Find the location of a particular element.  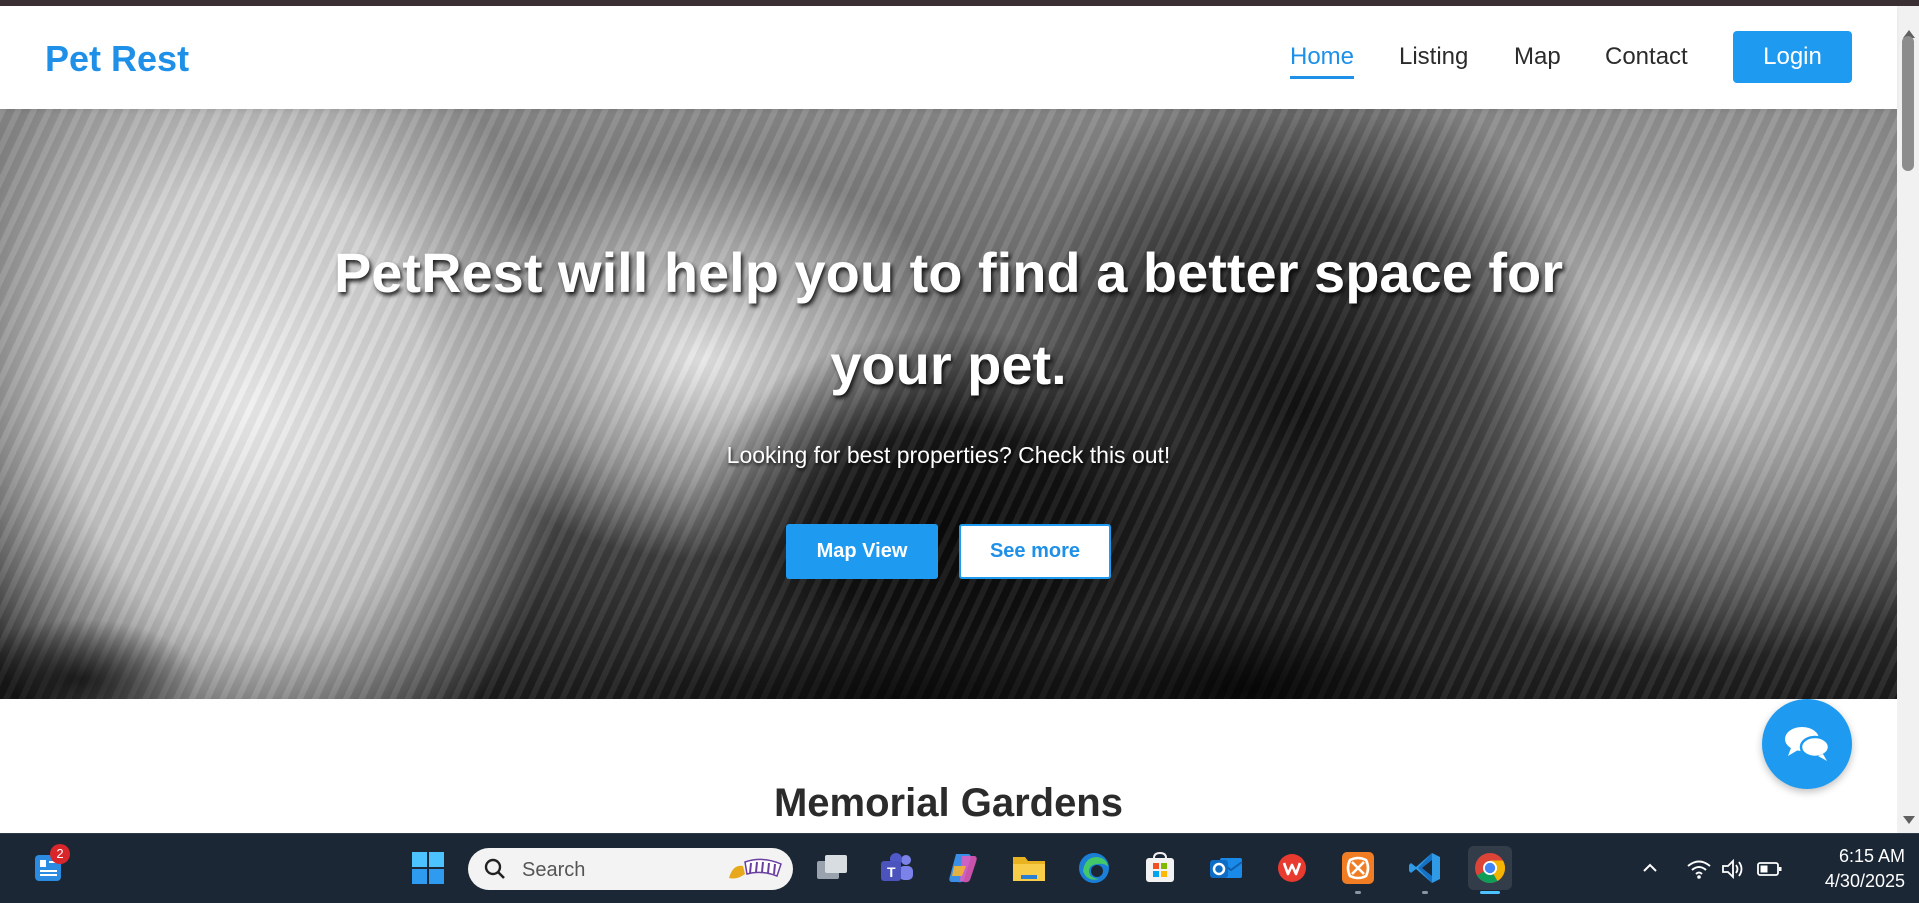

battery-status is located at coordinates (1770, 871).